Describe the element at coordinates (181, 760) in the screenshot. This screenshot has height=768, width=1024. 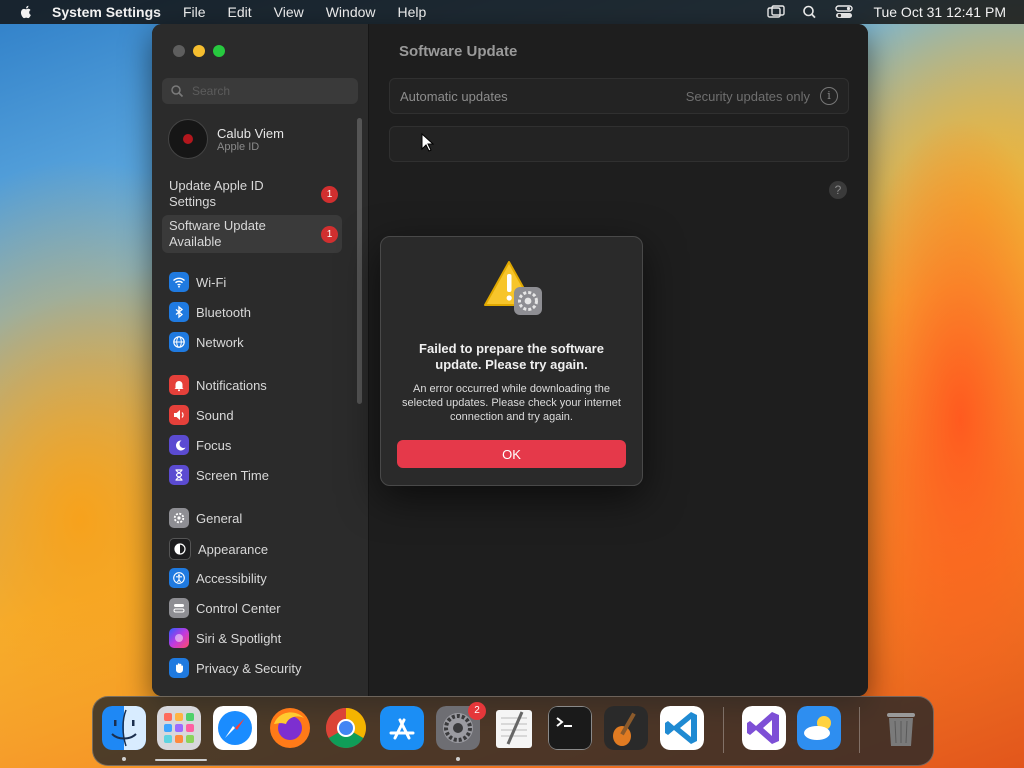
I see `hover-indicator` at that location.